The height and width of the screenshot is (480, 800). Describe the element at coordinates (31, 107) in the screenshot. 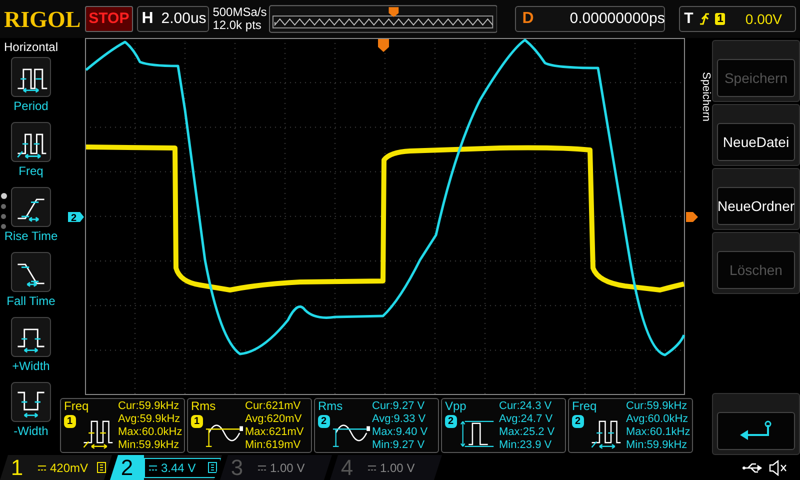

I see `menu-label: Period` at that location.